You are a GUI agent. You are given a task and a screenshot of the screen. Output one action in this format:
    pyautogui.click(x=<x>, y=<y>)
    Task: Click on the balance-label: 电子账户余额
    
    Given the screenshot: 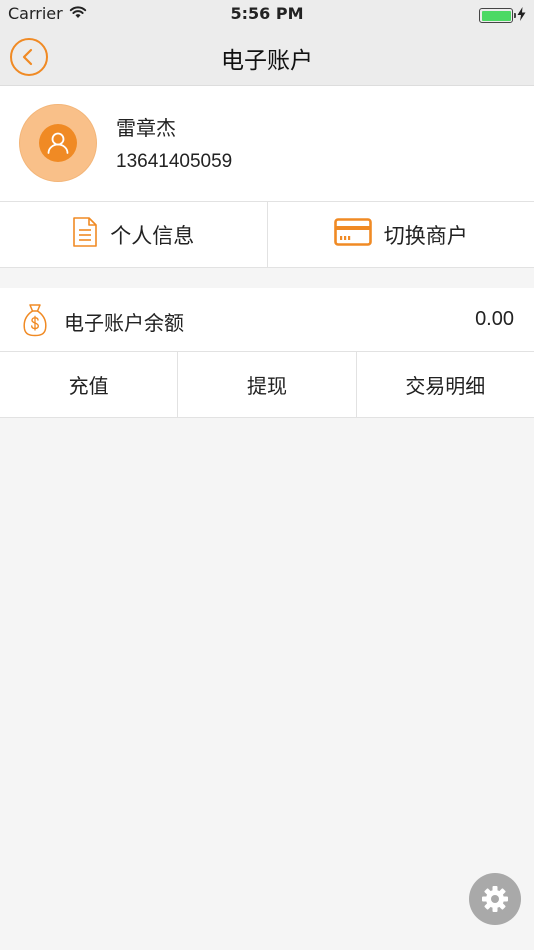 What is the action you would take?
    pyautogui.click(x=124, y=323)
    